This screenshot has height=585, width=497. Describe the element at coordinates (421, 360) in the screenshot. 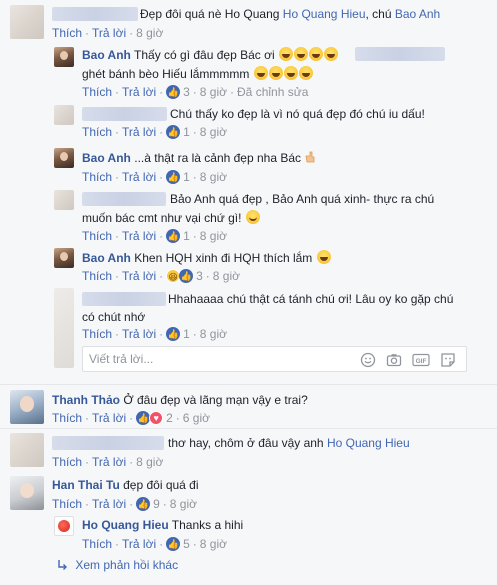

I see `gif-icon: GIF` at that location.